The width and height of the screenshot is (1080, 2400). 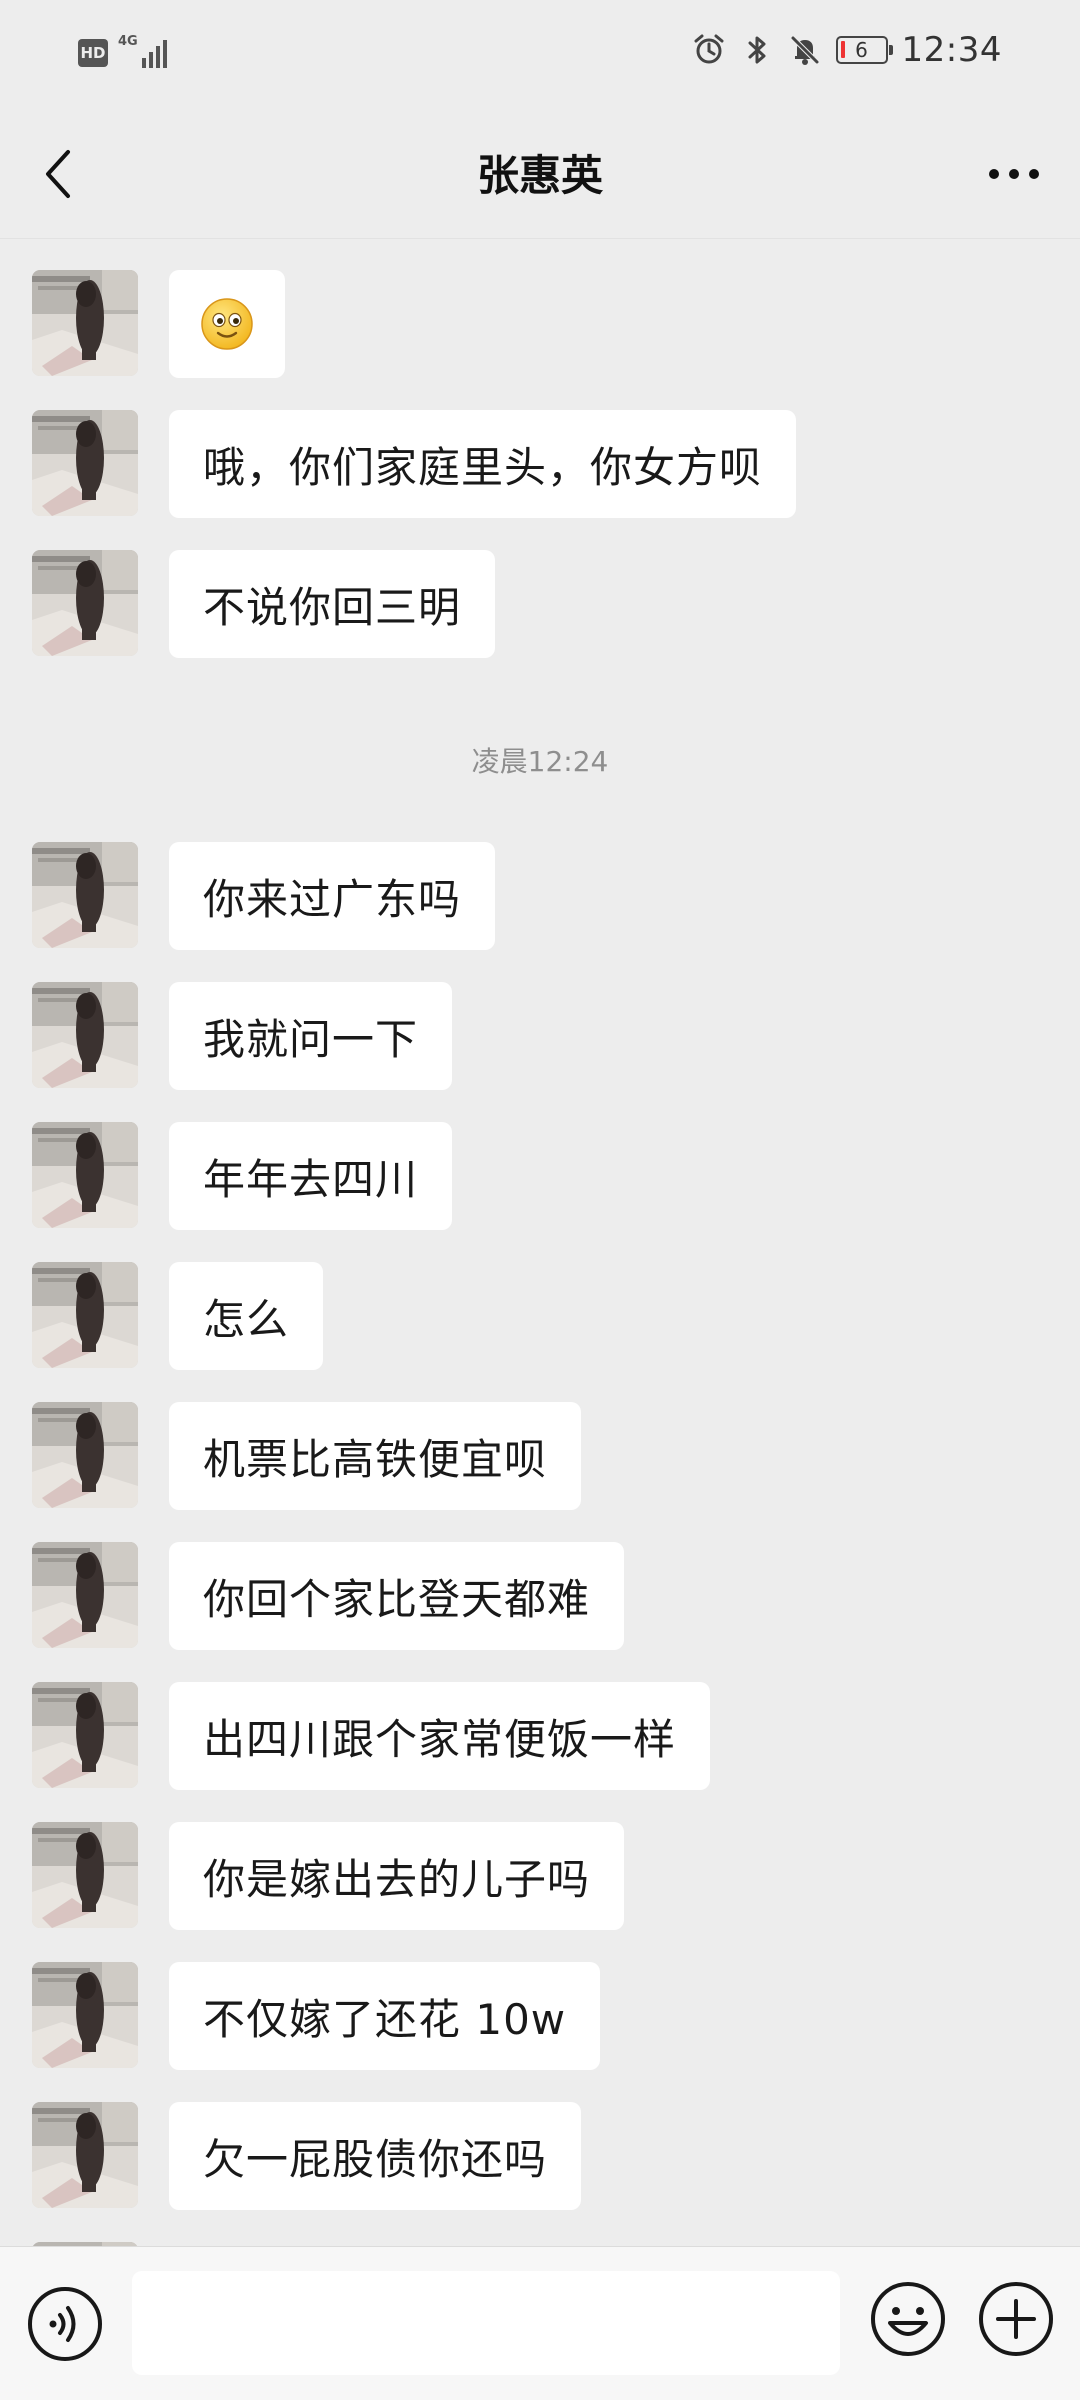 I want to click on message-row: 机票比高铁便宜呗, so click(x=540, y=1457).